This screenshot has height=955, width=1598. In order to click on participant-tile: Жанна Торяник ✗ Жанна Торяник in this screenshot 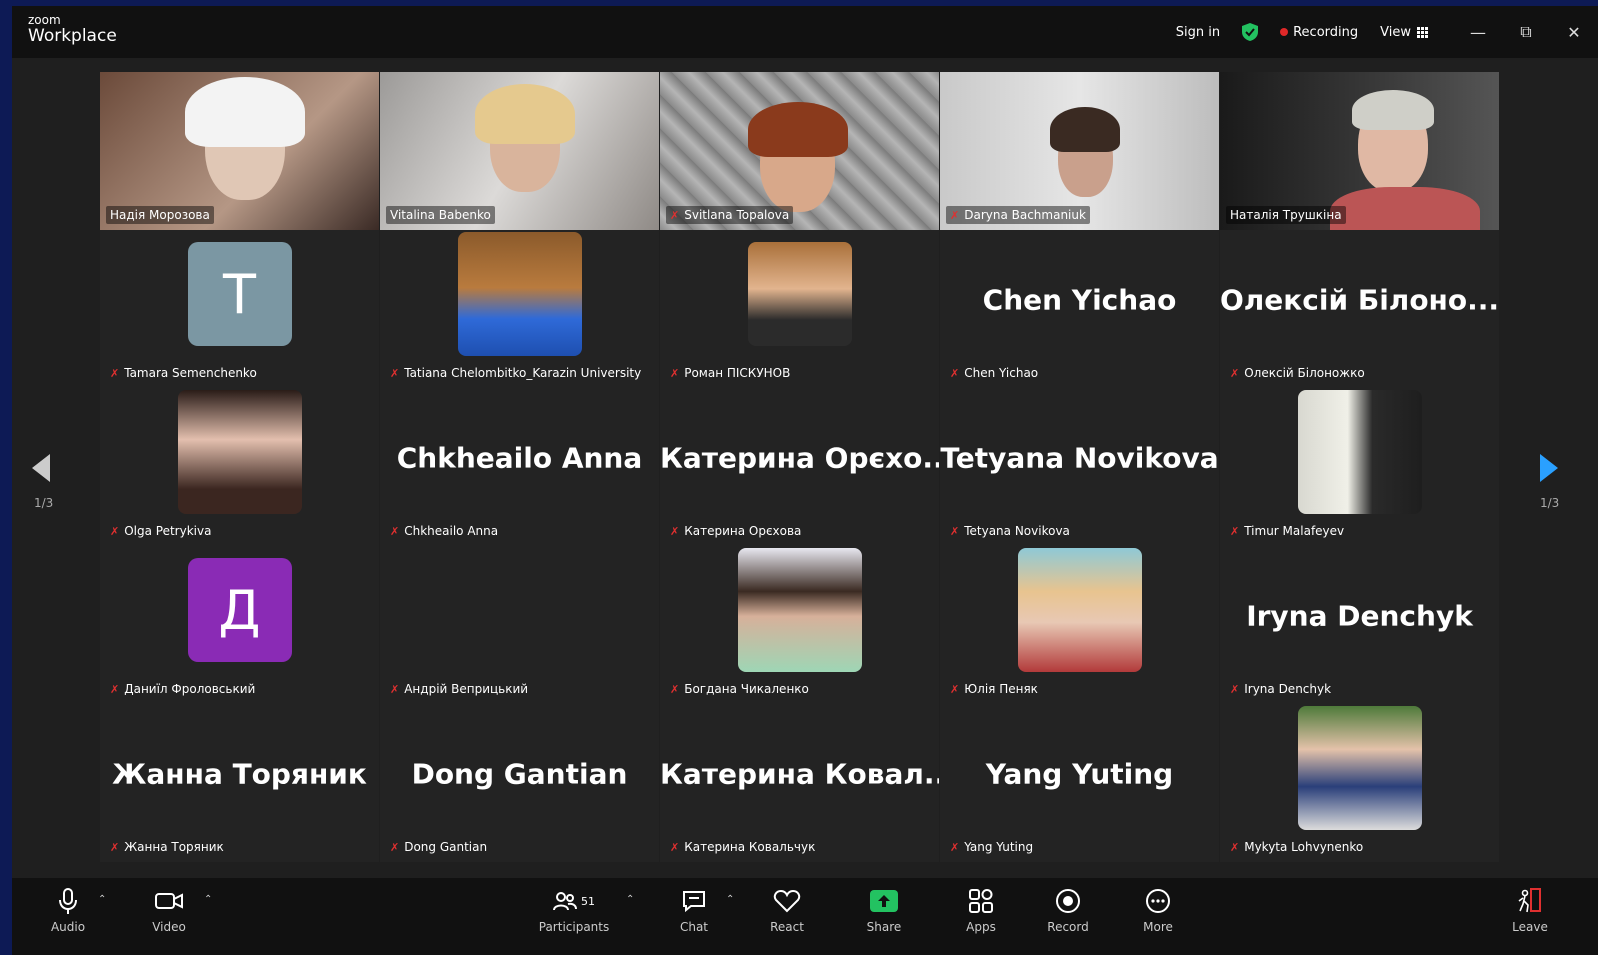, I will do `click(239, 783)`.